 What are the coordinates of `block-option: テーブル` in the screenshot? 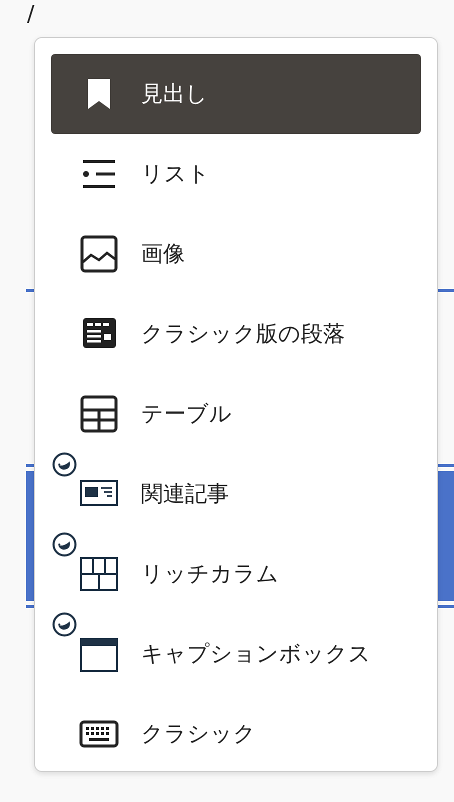 It's located at (236, 414).